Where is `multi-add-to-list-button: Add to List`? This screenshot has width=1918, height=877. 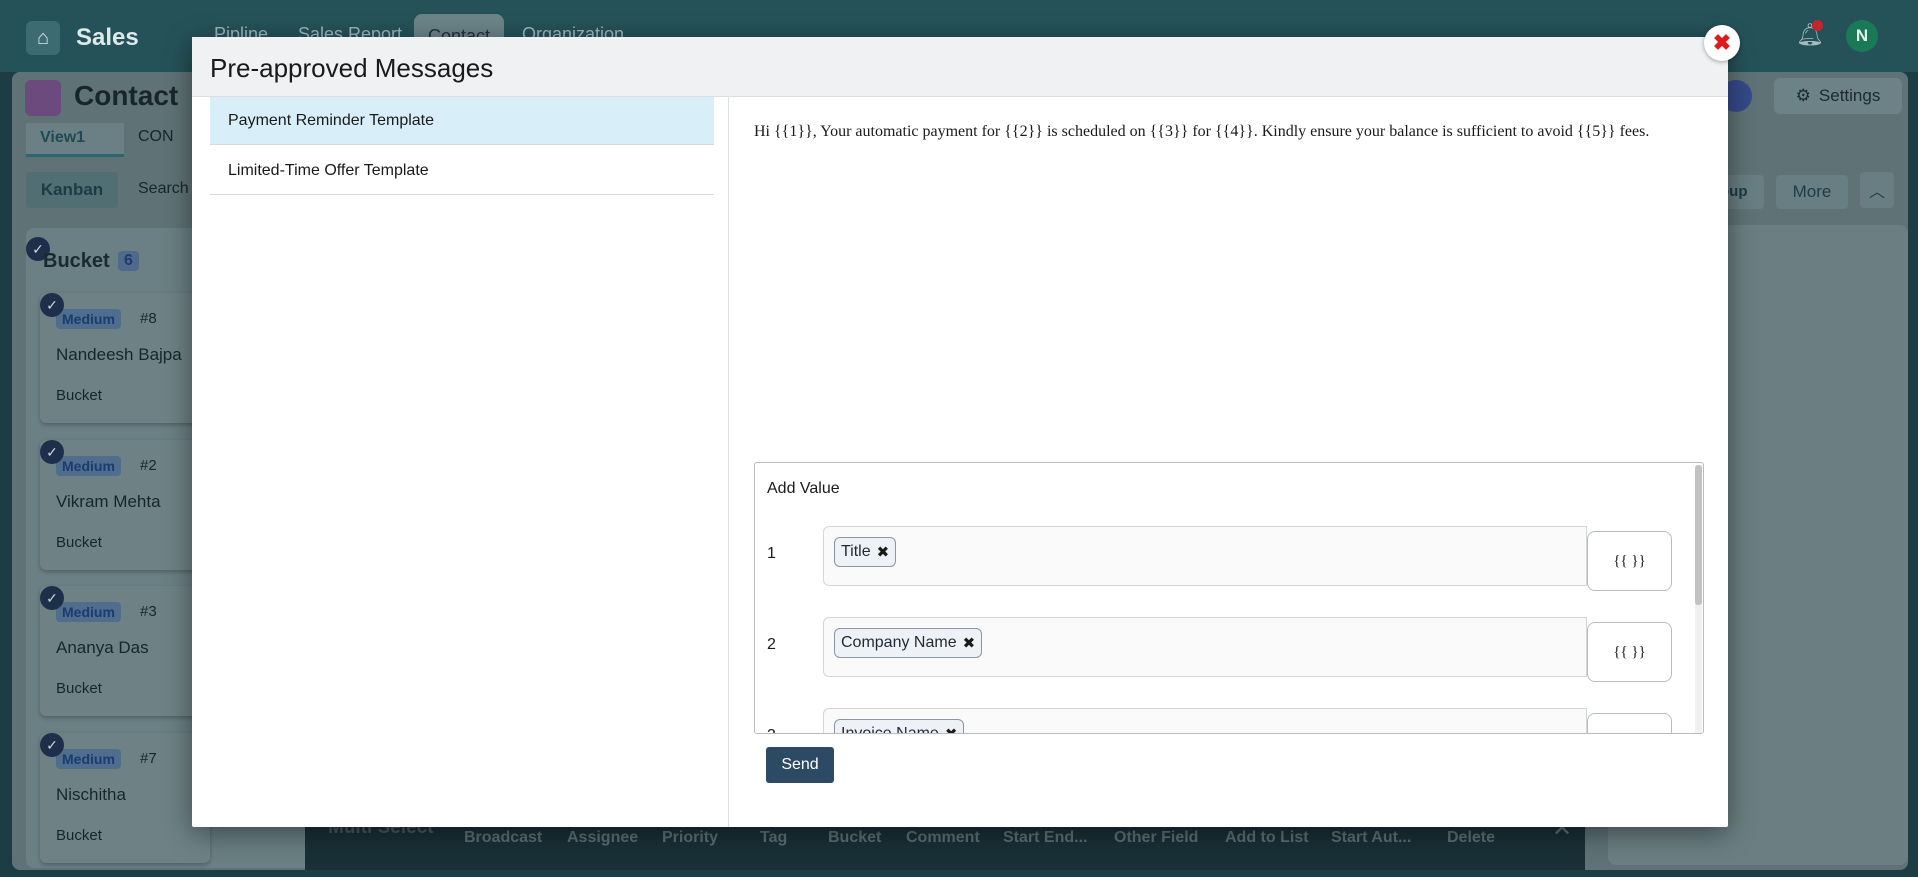 multi-add-to-list-button: Add to List is located at coordinates (1267, 838).